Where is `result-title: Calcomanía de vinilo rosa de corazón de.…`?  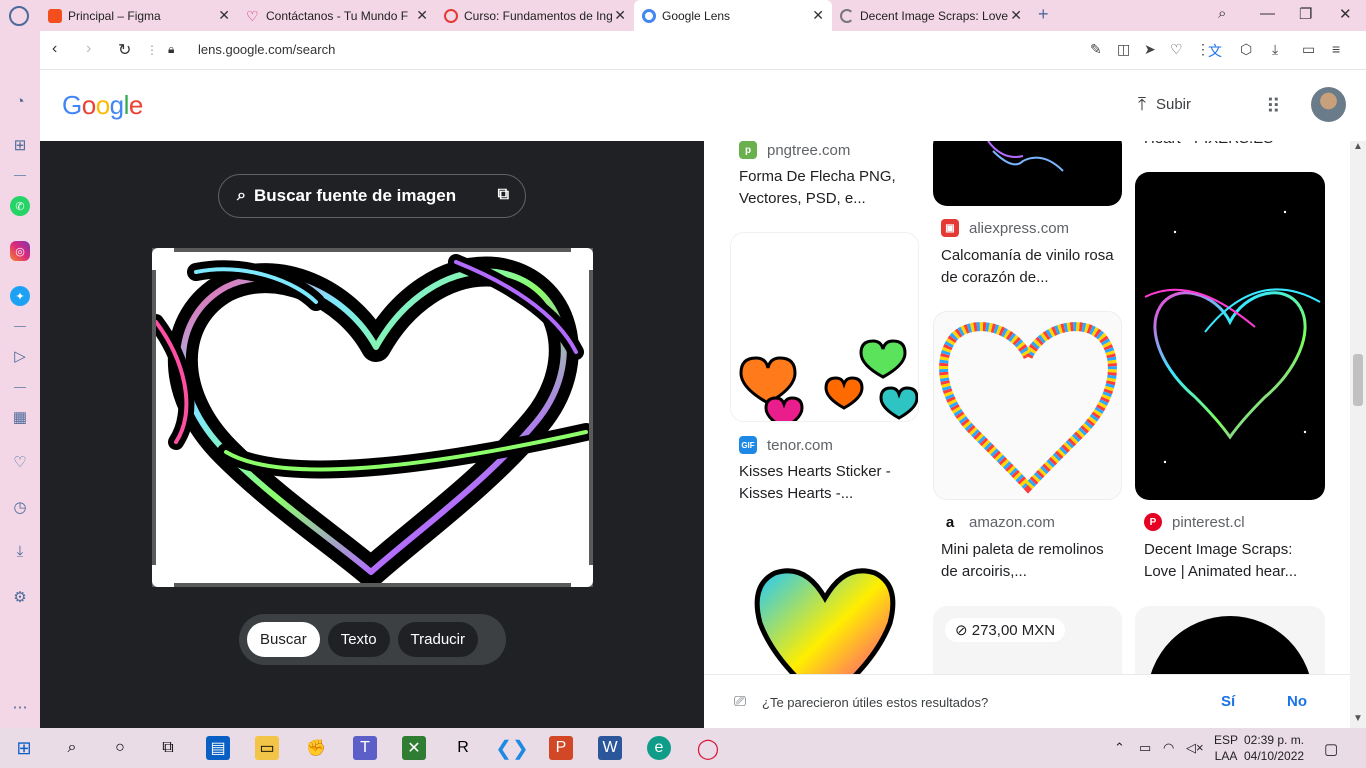
result-title: Calcomanía de vinilo rosa de corazón de.… is located at coordinates (1031, 267).